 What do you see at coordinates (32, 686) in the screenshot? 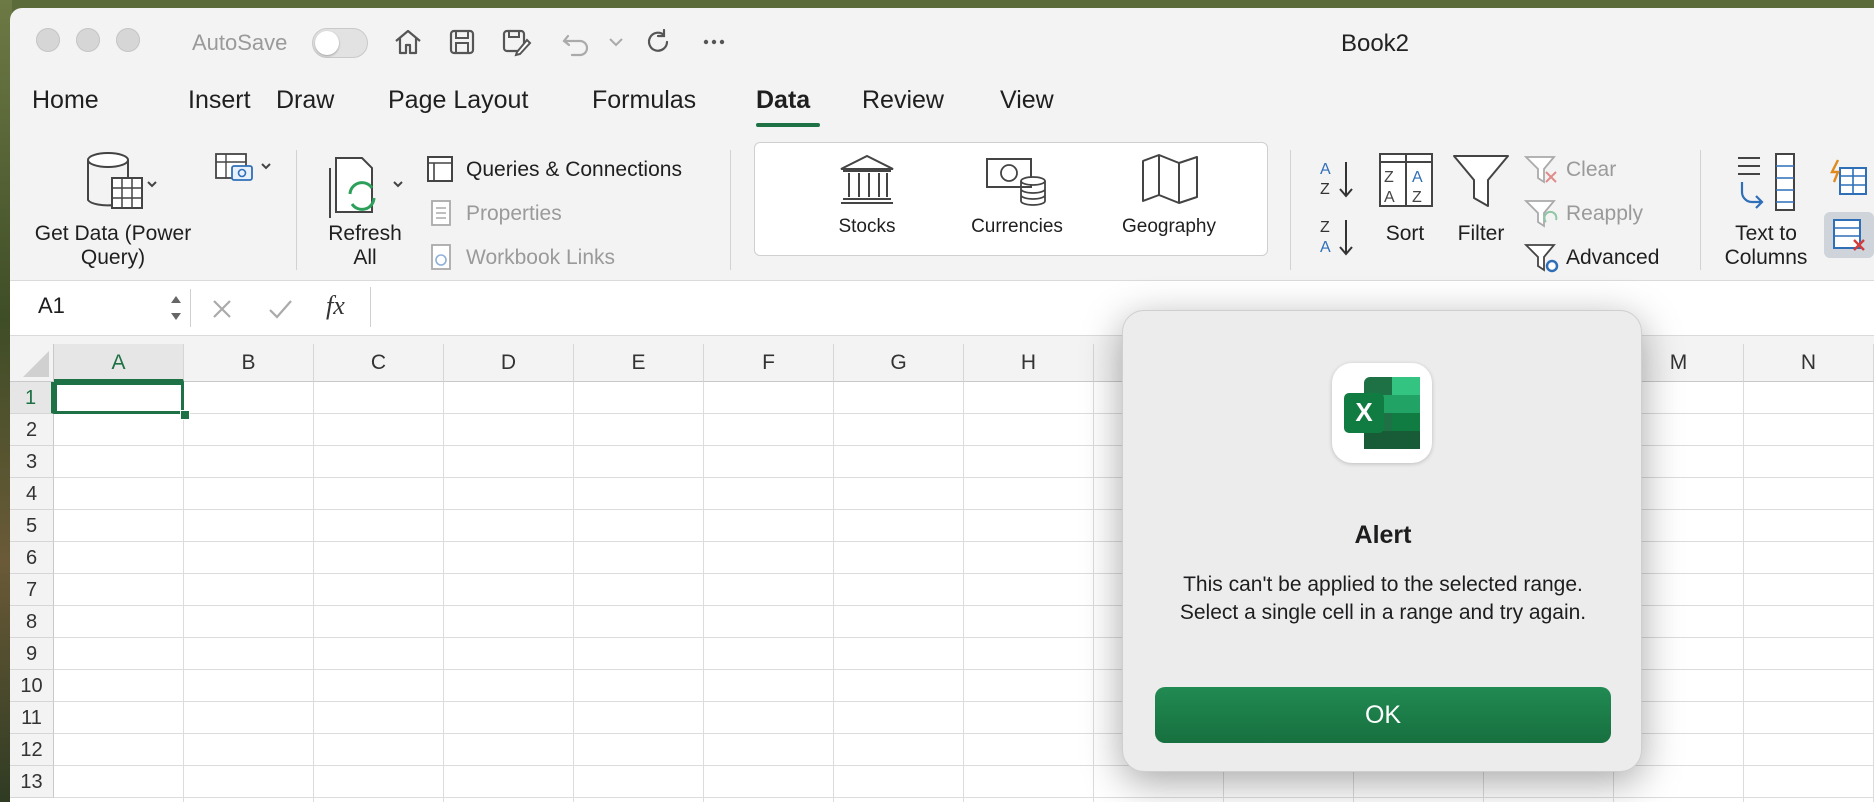
I see `row-header-10: 10` at bounding box center [32, 686].